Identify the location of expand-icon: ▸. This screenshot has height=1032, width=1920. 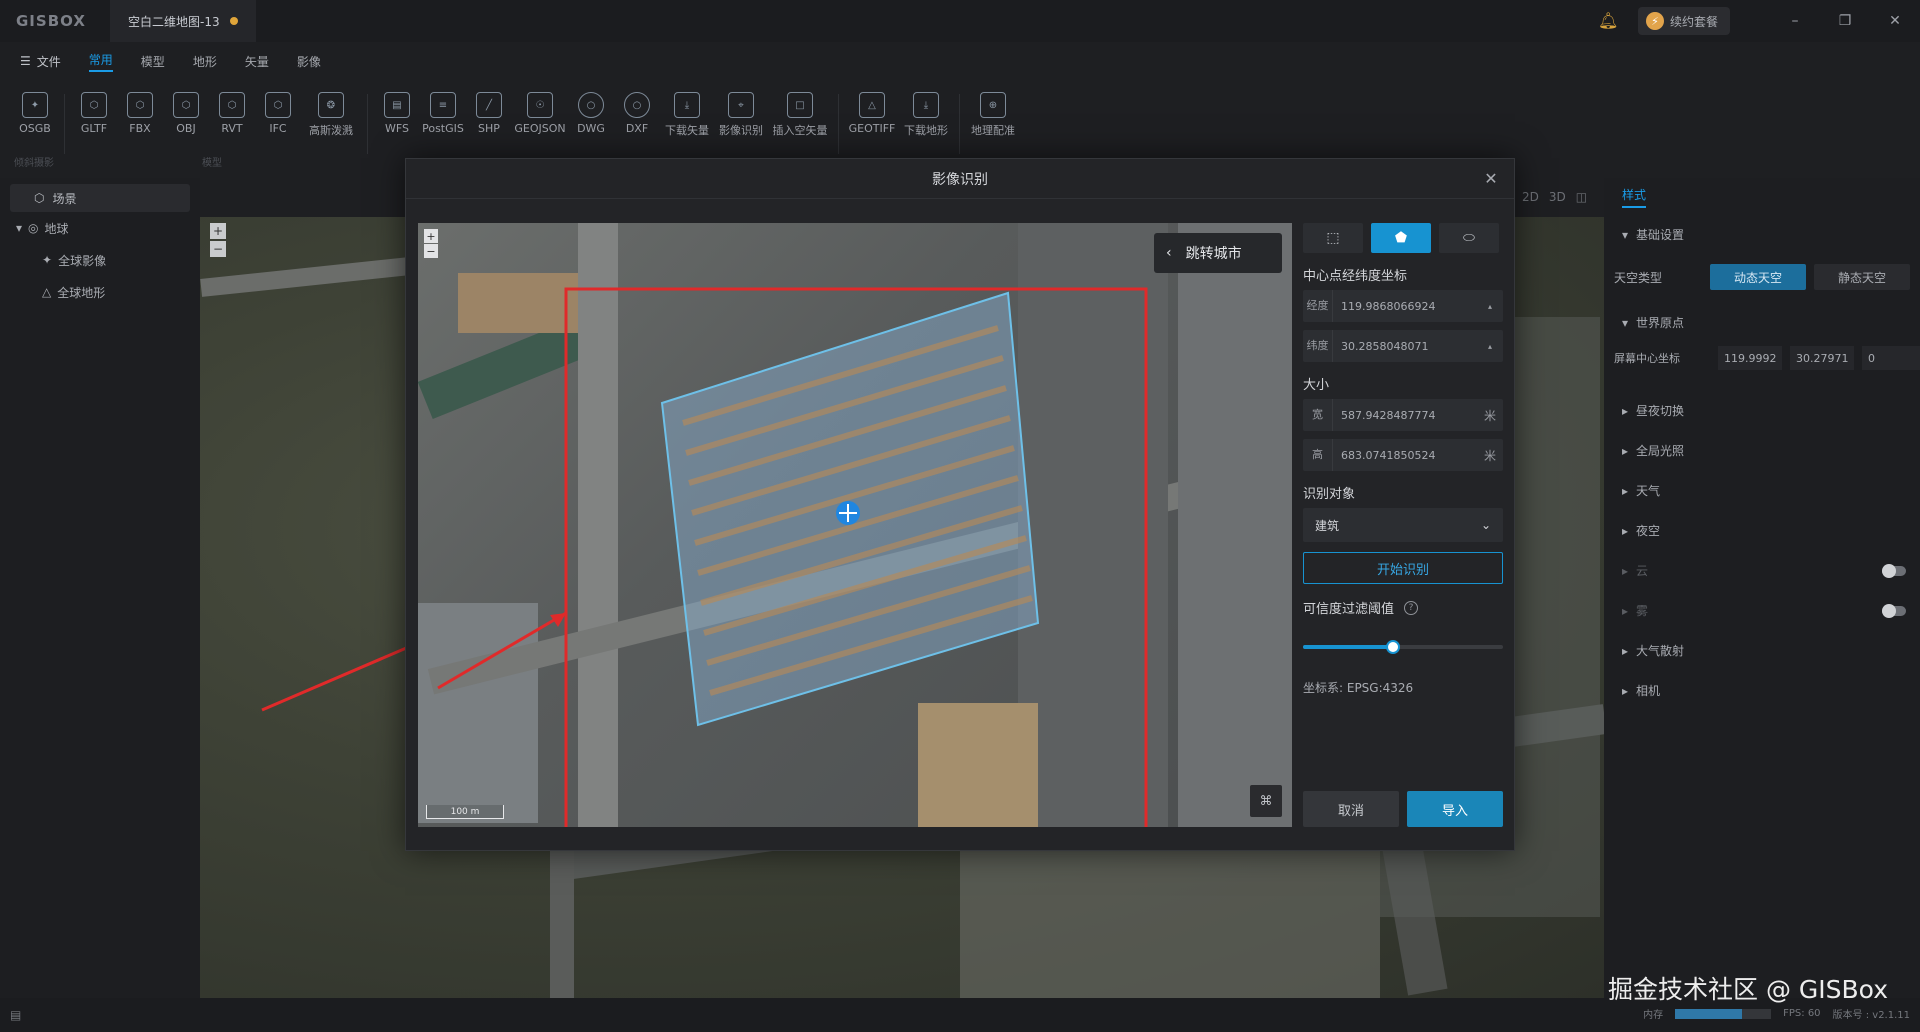
(1625, 530).